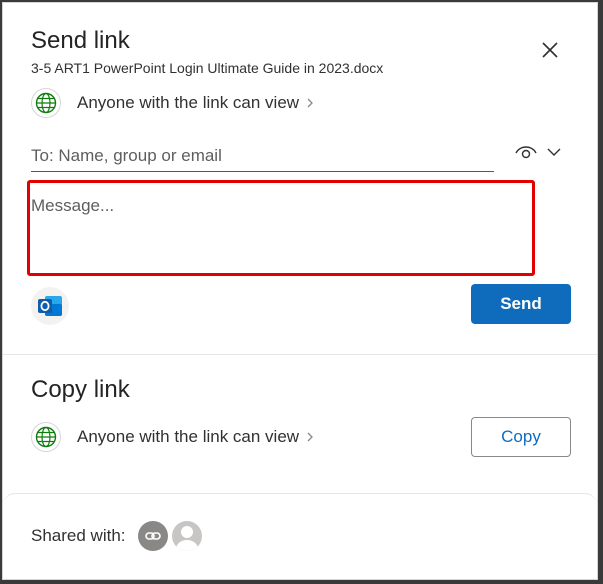 The height and width of the screenshot is (584, 603). Describe the element at coordinates (521, 437) in the screenshot. I see `copy-button: Copy` at that location.